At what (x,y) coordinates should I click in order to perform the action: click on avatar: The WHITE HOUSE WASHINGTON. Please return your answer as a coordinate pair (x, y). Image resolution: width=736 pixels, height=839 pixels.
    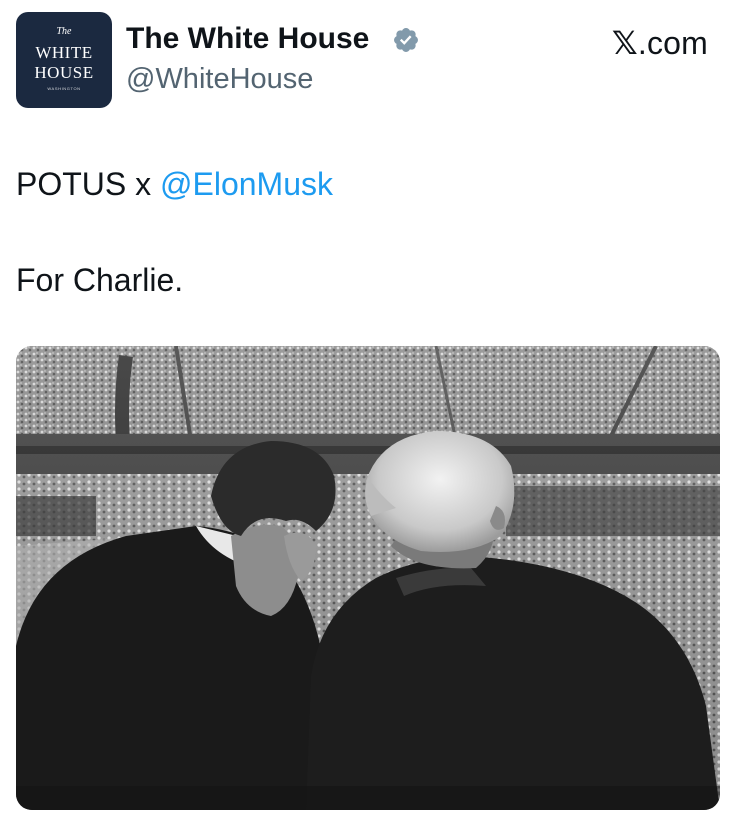
    Looking at the image, I should click on (64, 60).